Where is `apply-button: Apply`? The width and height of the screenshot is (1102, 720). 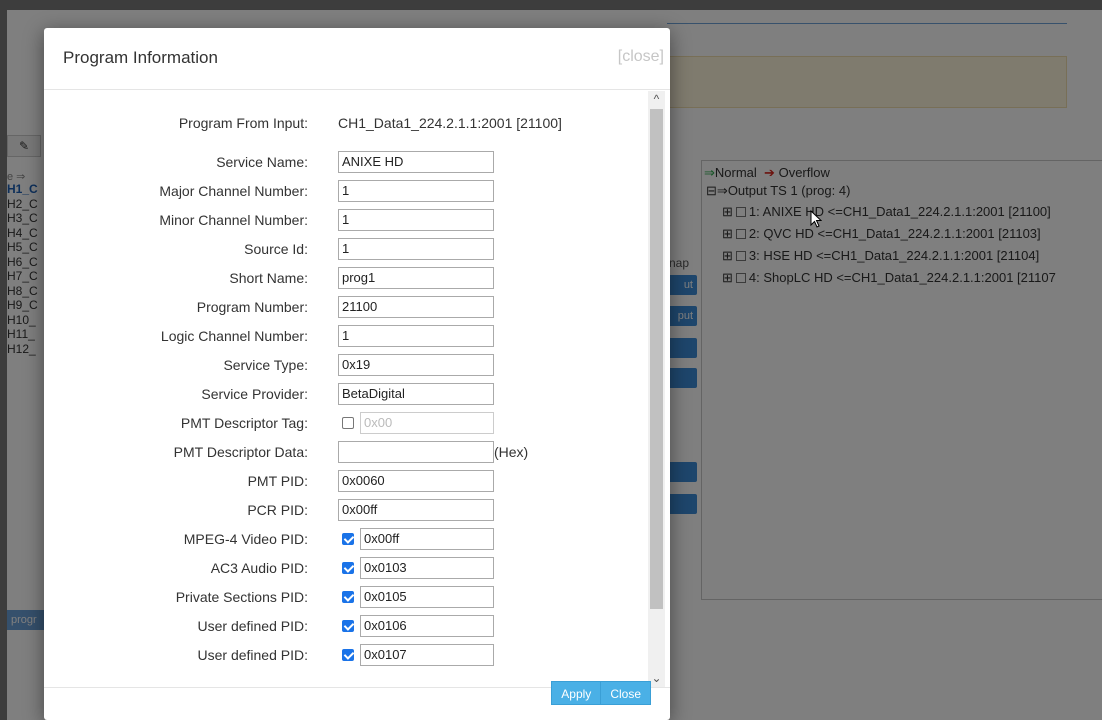 apply-button: Apply is located at coordinates (576, 693).